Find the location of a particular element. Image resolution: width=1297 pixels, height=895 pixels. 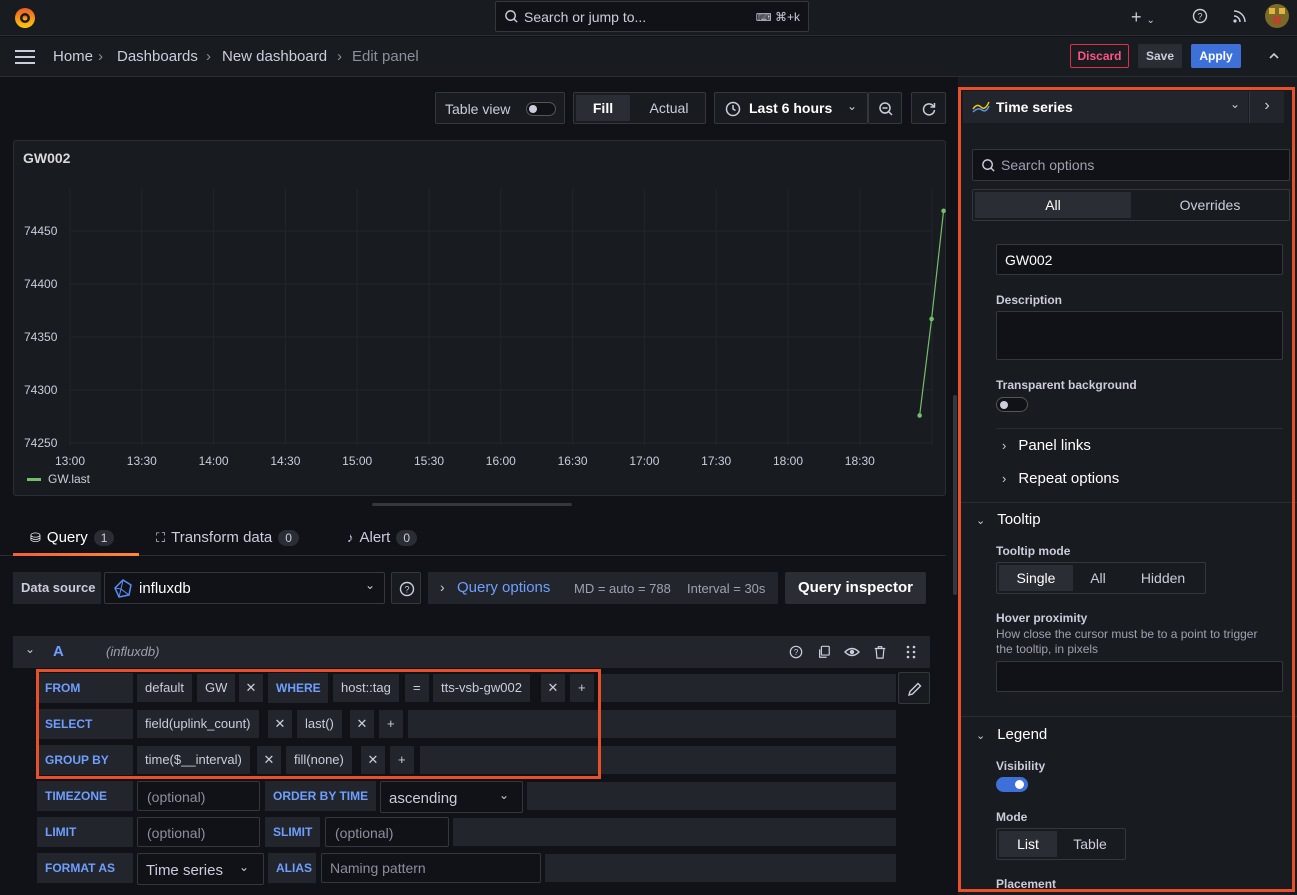

add-select-button: + is located at coordinates (391, 724).